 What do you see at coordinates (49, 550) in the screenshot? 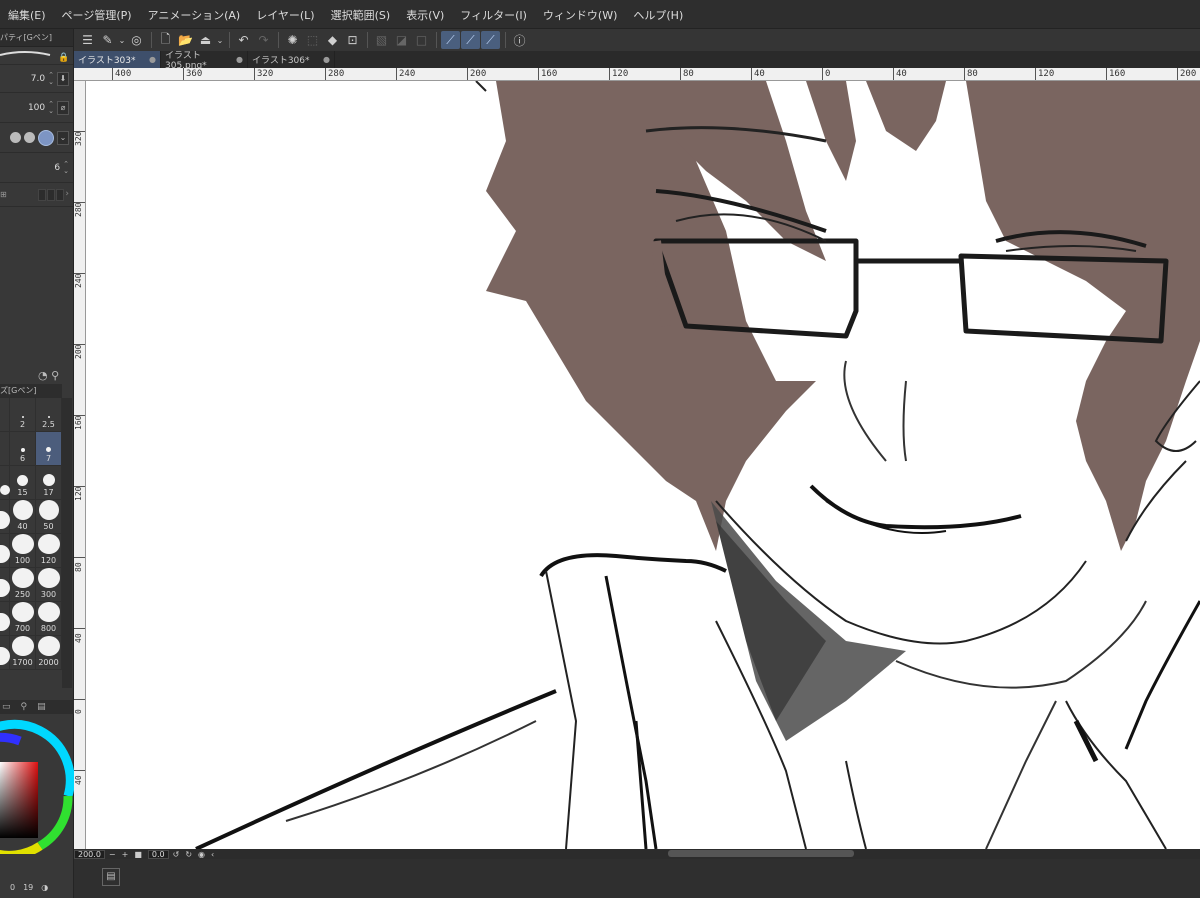
I see `brush-size-option: 120` at bounding box center [49, 550].